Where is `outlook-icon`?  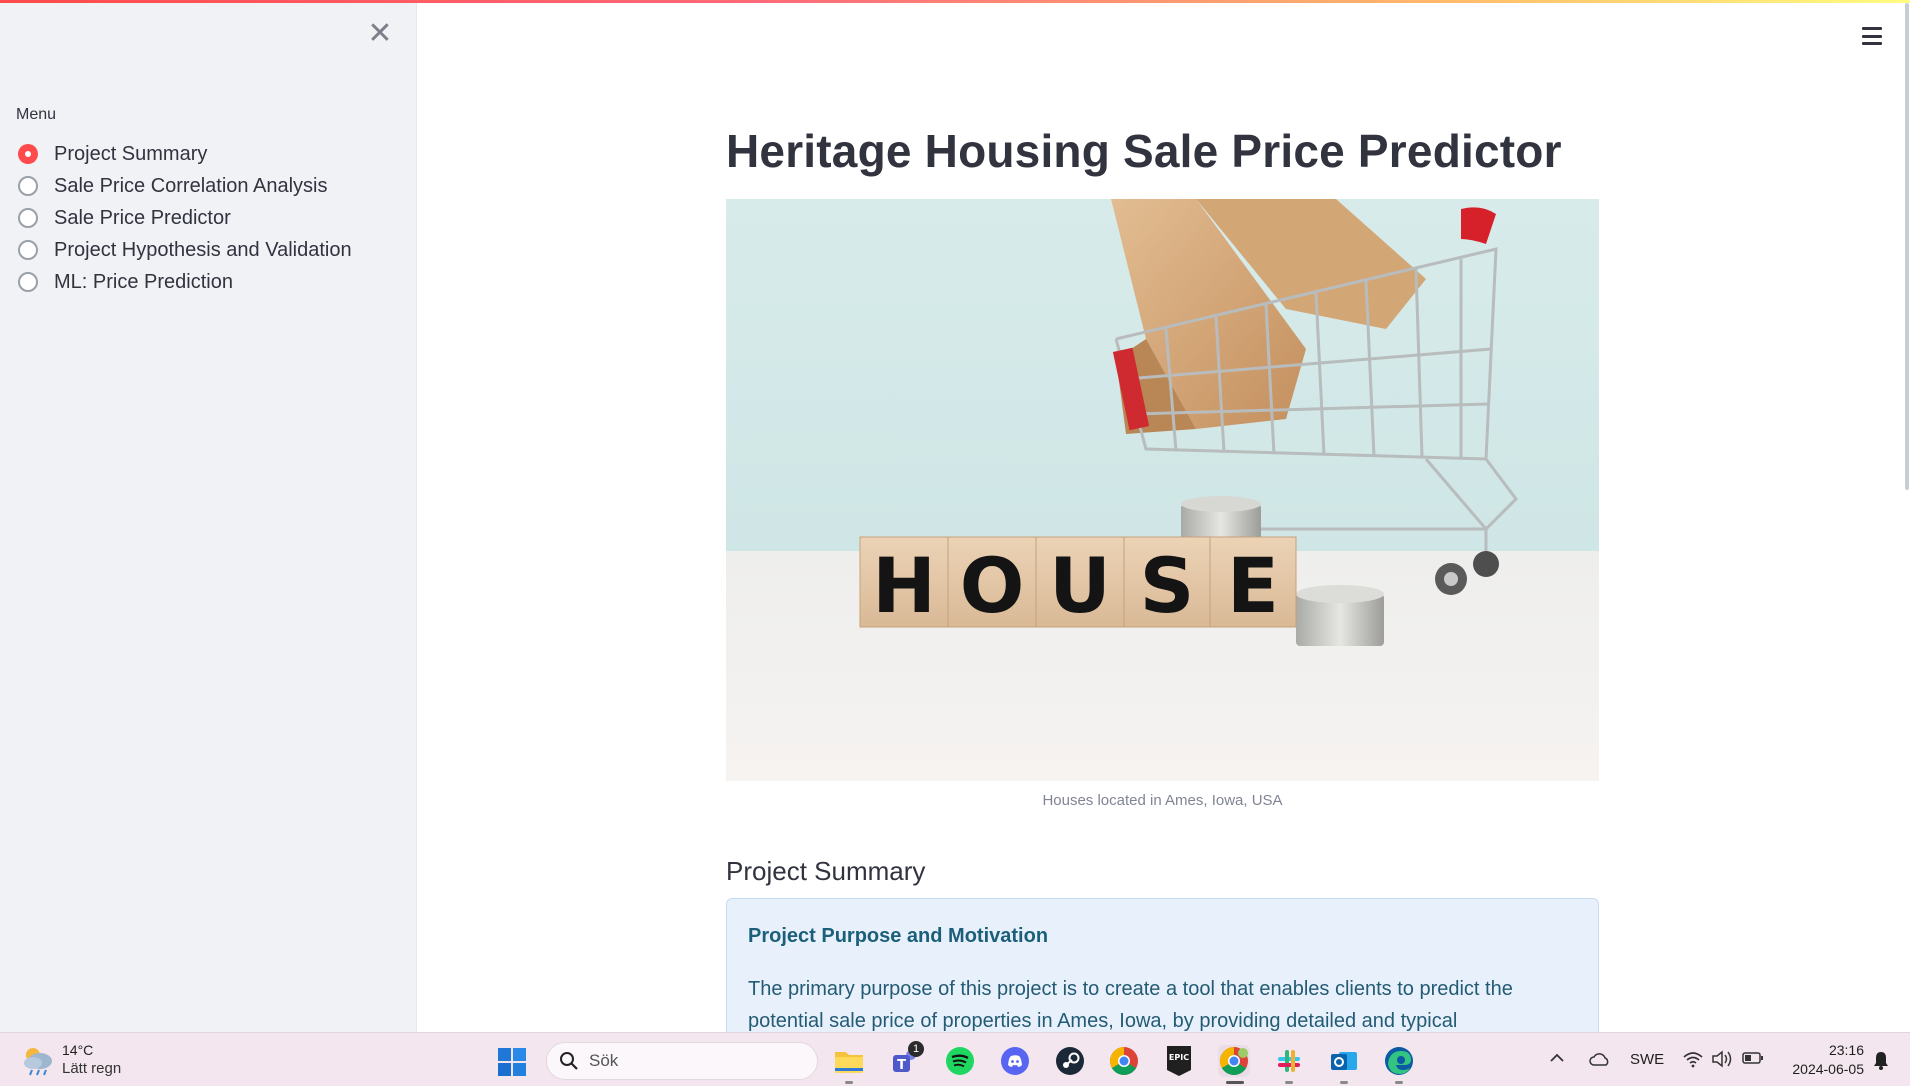
outlook-icon is located at coordinates (1344, 1061).